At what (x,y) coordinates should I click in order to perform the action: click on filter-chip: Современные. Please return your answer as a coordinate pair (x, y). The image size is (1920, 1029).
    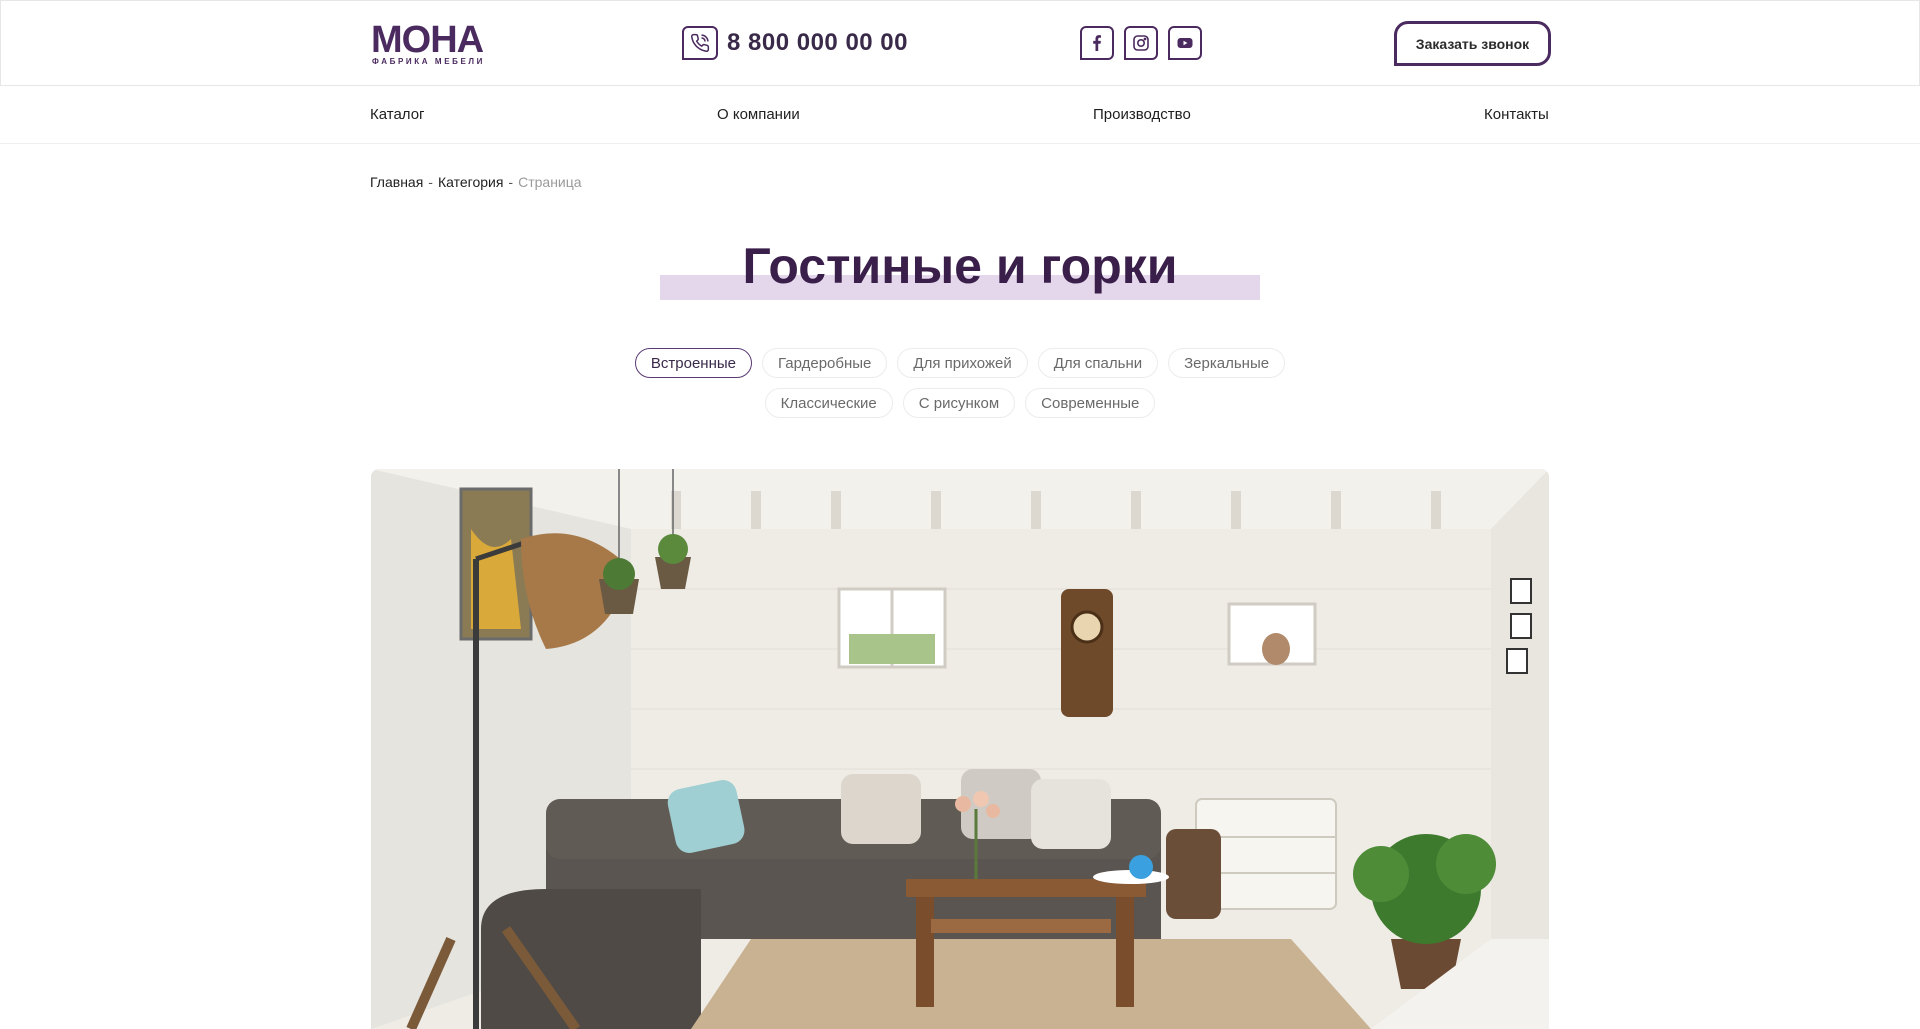
    Looking at the image, I should click on (1090, 403).